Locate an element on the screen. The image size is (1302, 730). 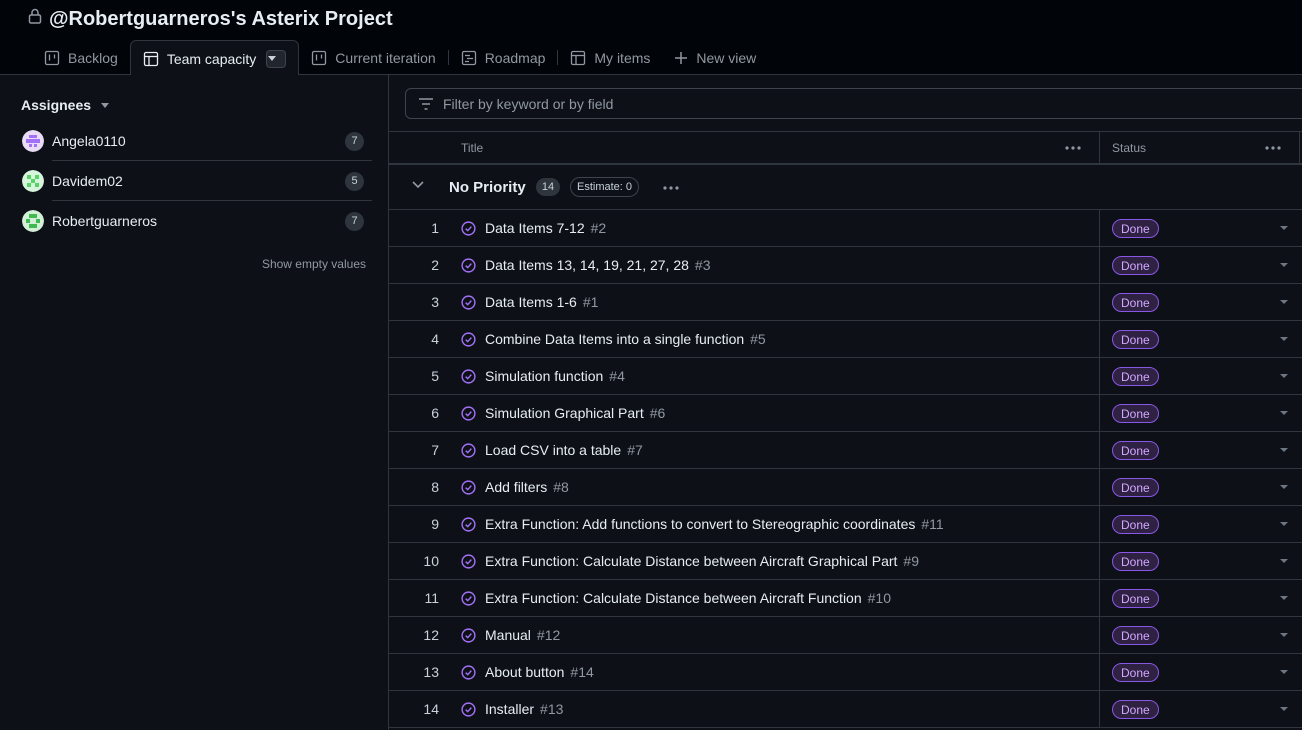
issue-title-link: Simulation function #4 is located at coordinates (555, 376).